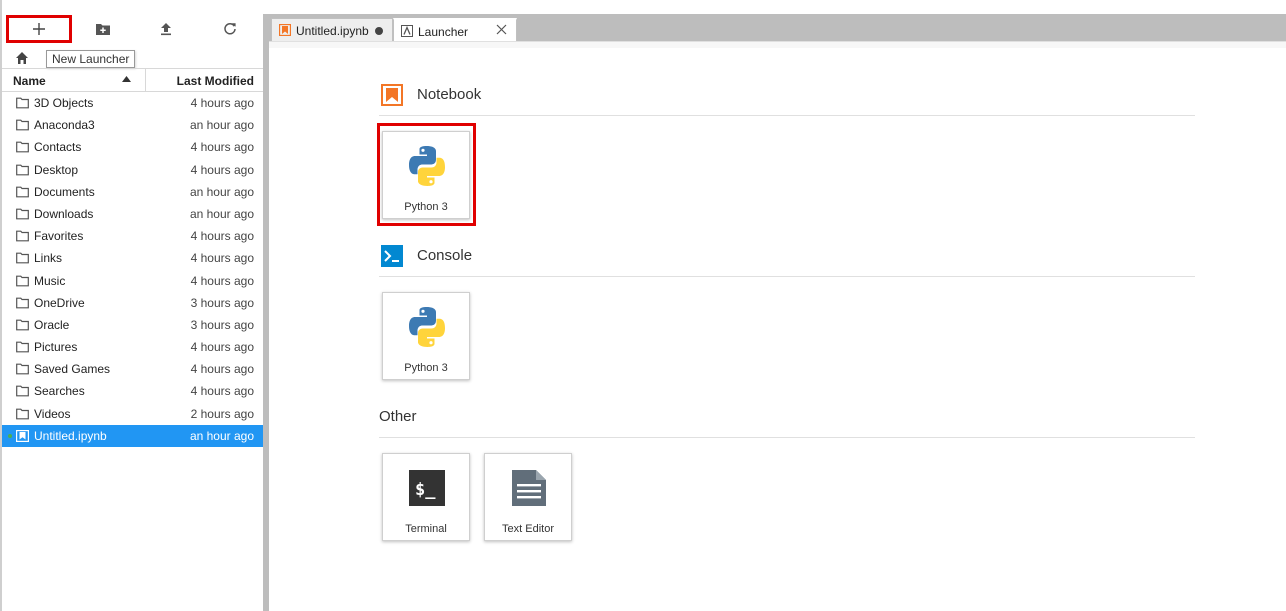  Describe the element at coordinates (59, 391) in the screenshot. I see `file-name: Searches` at that location.